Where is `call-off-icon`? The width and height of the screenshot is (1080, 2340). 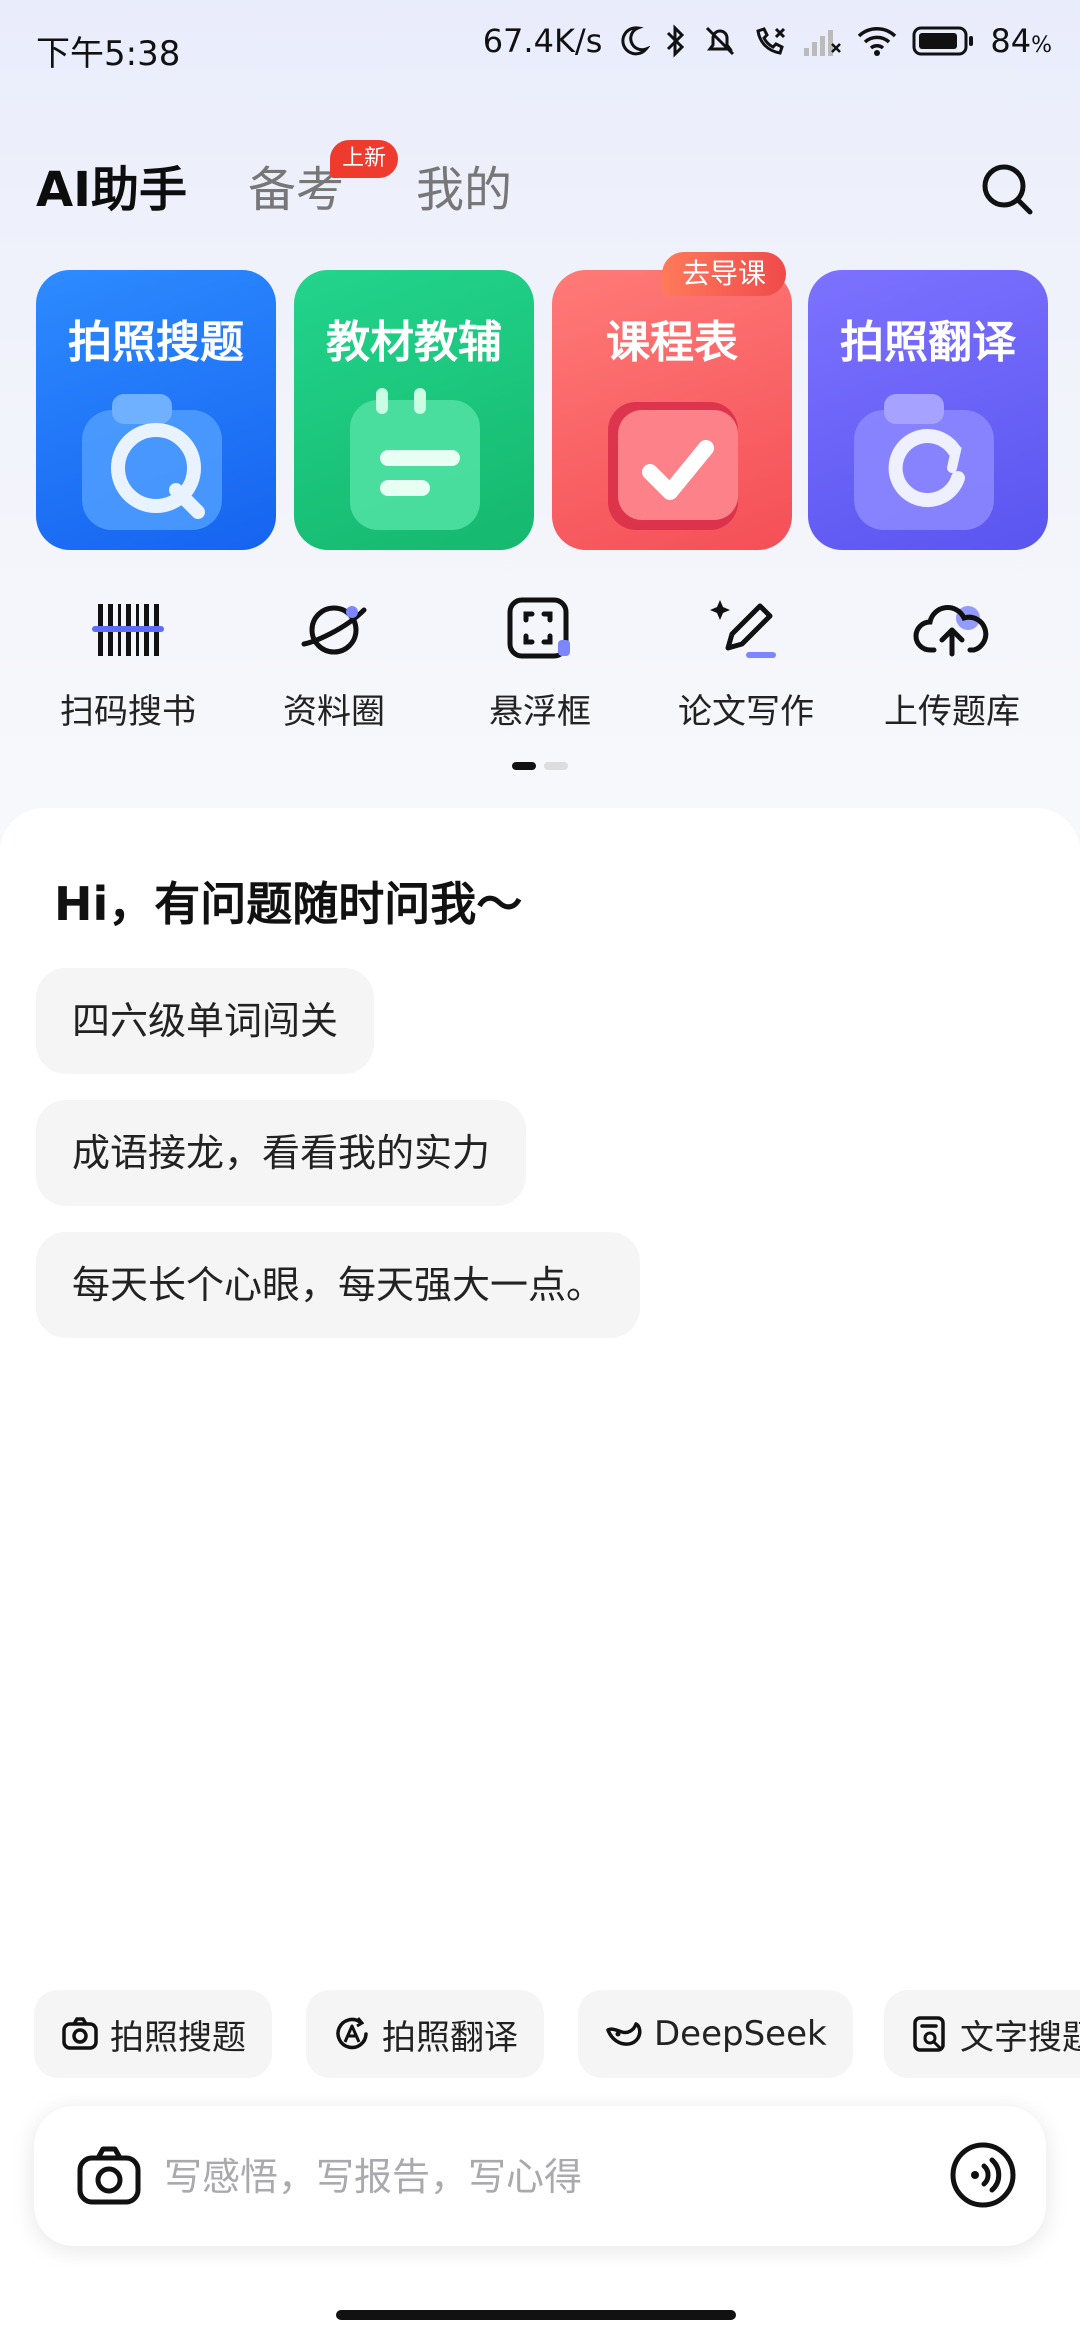 call-off-icon is located at coordinates (771, 41).